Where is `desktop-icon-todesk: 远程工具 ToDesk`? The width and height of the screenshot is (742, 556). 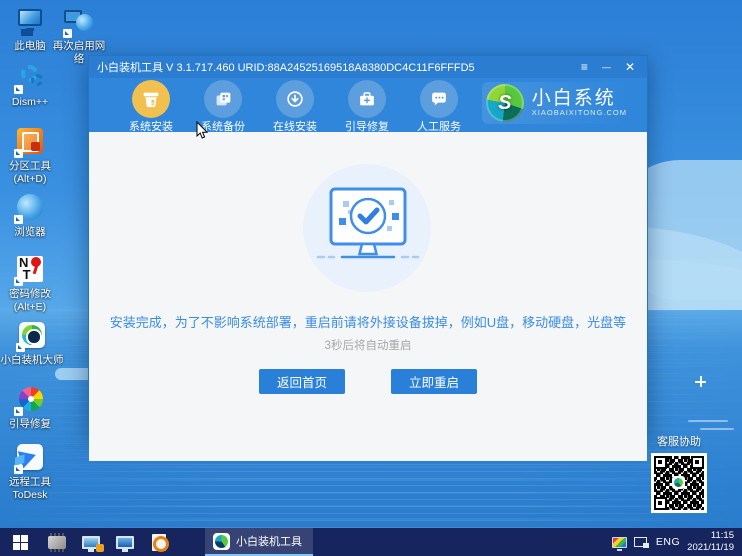
desktop-icon-todesk: 远程工具 ToDesk is located at coordinates (30, 472).